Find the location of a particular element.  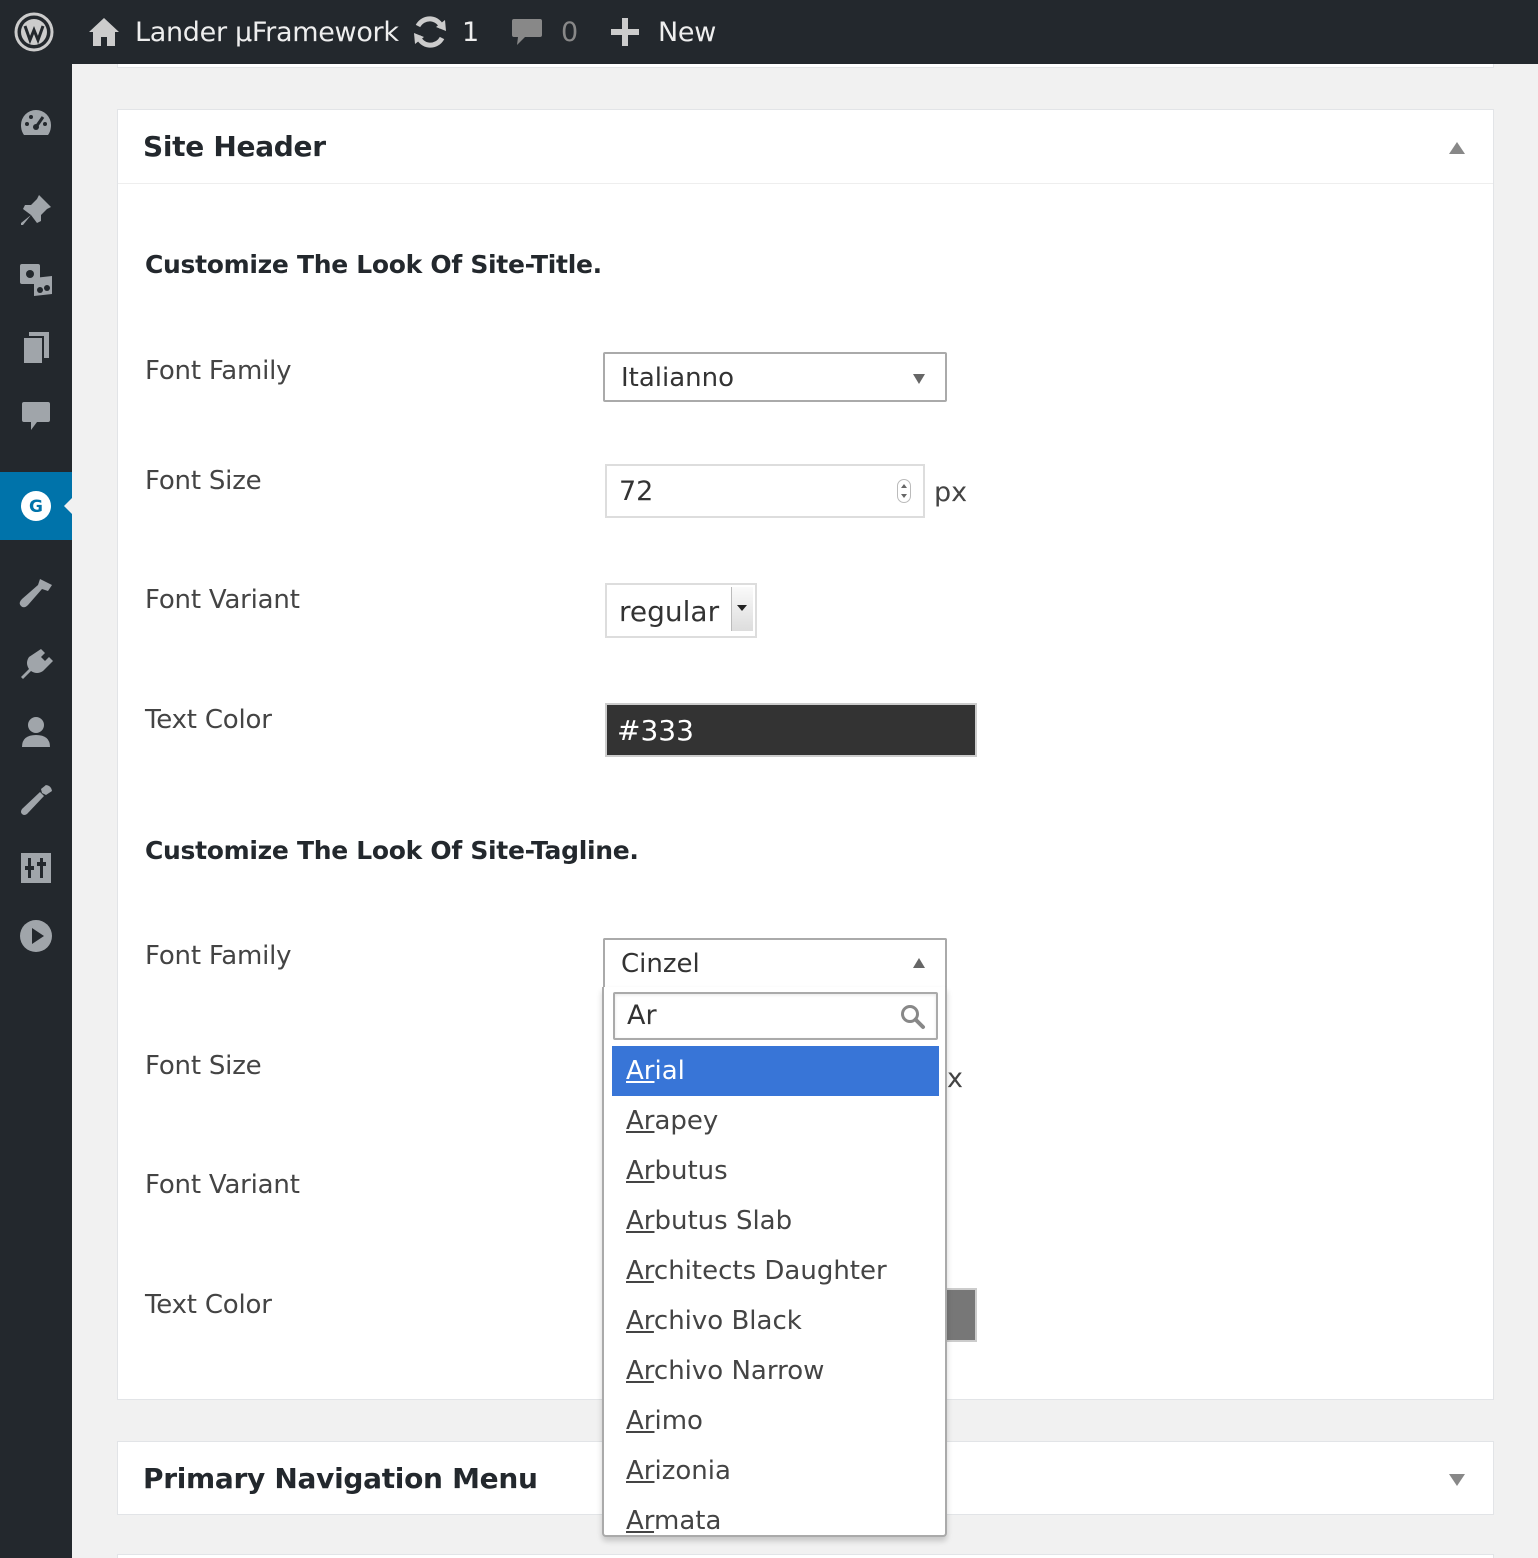

panel-title: Primary Navigation Menu is located at coordinates (340, 1478).